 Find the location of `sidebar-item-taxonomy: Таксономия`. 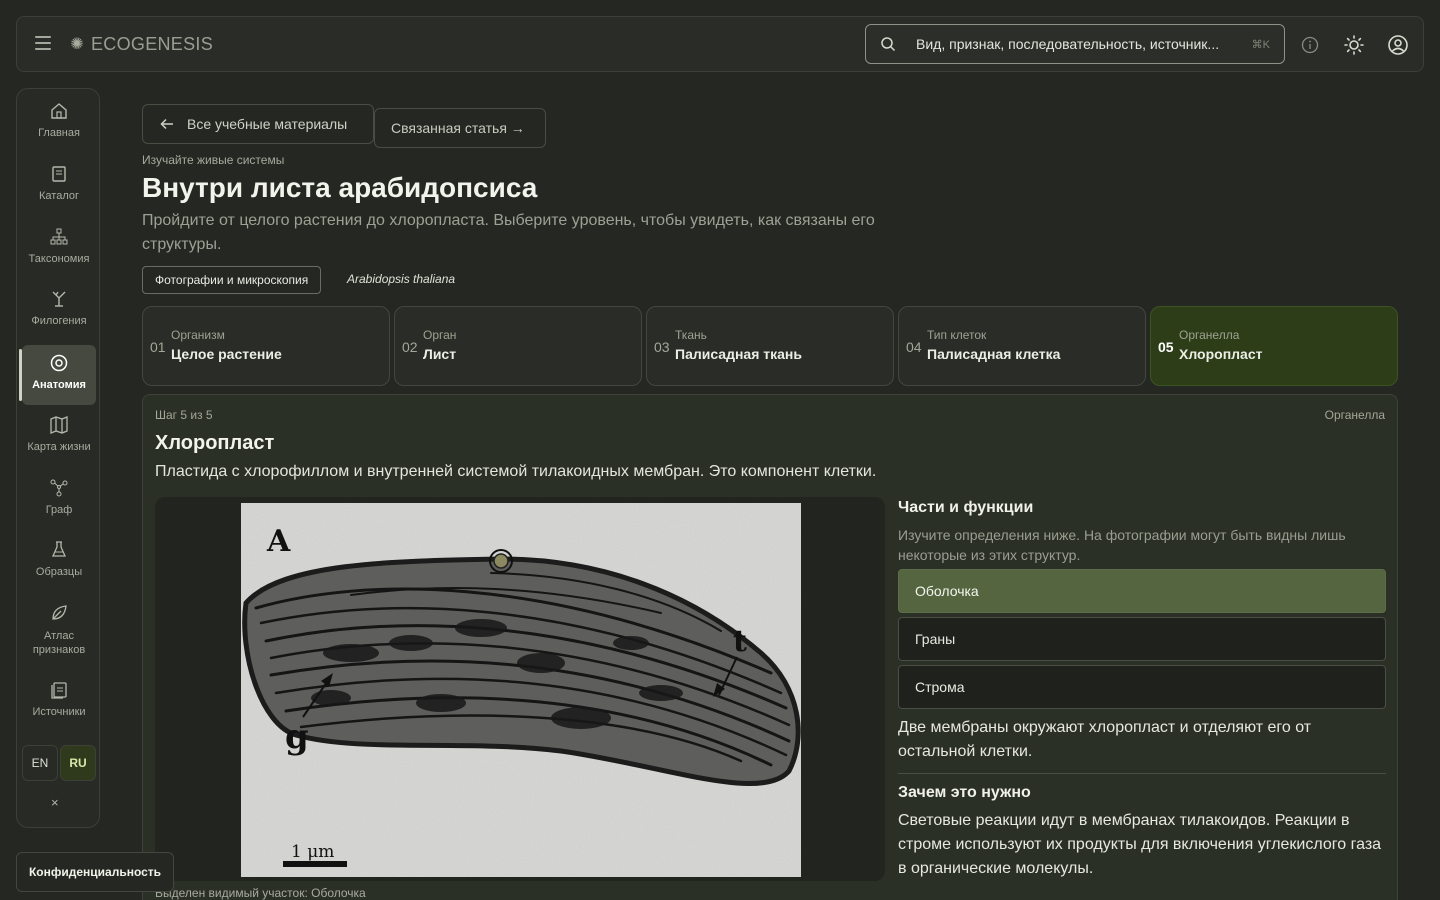

sidebar-item-taxonomy: Таксономия is located at coordinates (59, 253).